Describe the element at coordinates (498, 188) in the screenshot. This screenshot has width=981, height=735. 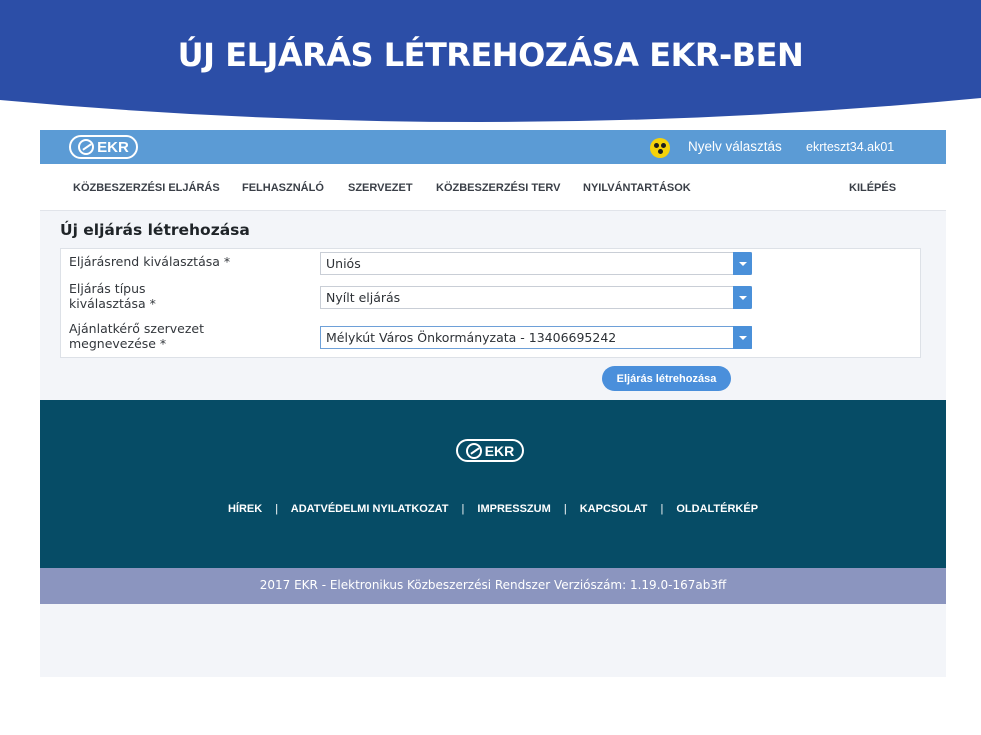
I see `nav-item-procurement-plan: KÖZBESZERZÉSI TERV` at that location.